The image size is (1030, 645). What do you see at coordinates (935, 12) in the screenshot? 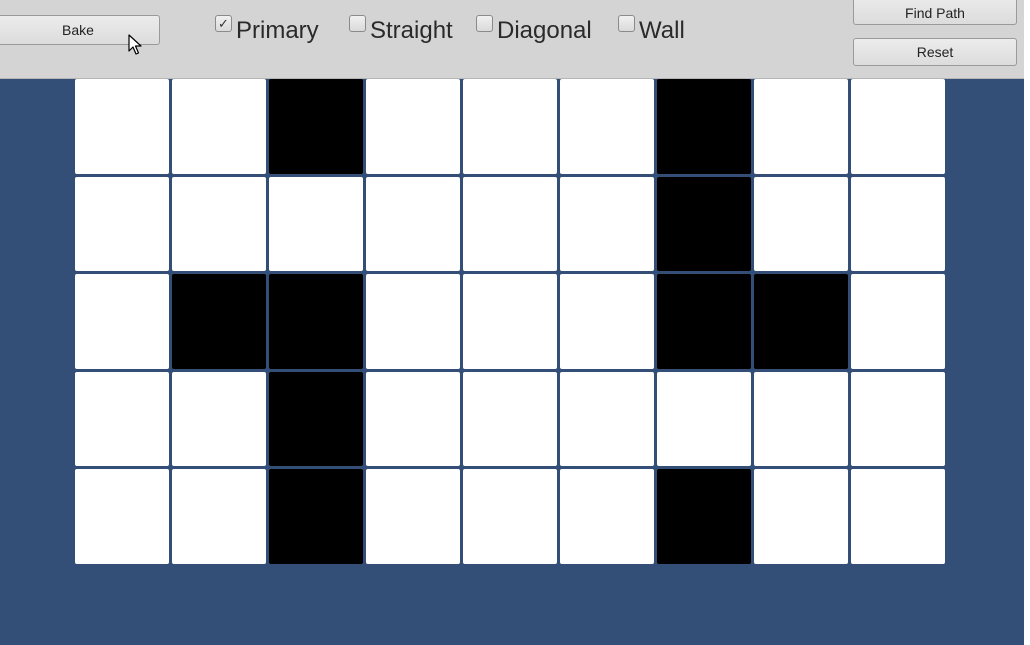
I see `find-path-button: Find Path` at bounding box center [935, 12].